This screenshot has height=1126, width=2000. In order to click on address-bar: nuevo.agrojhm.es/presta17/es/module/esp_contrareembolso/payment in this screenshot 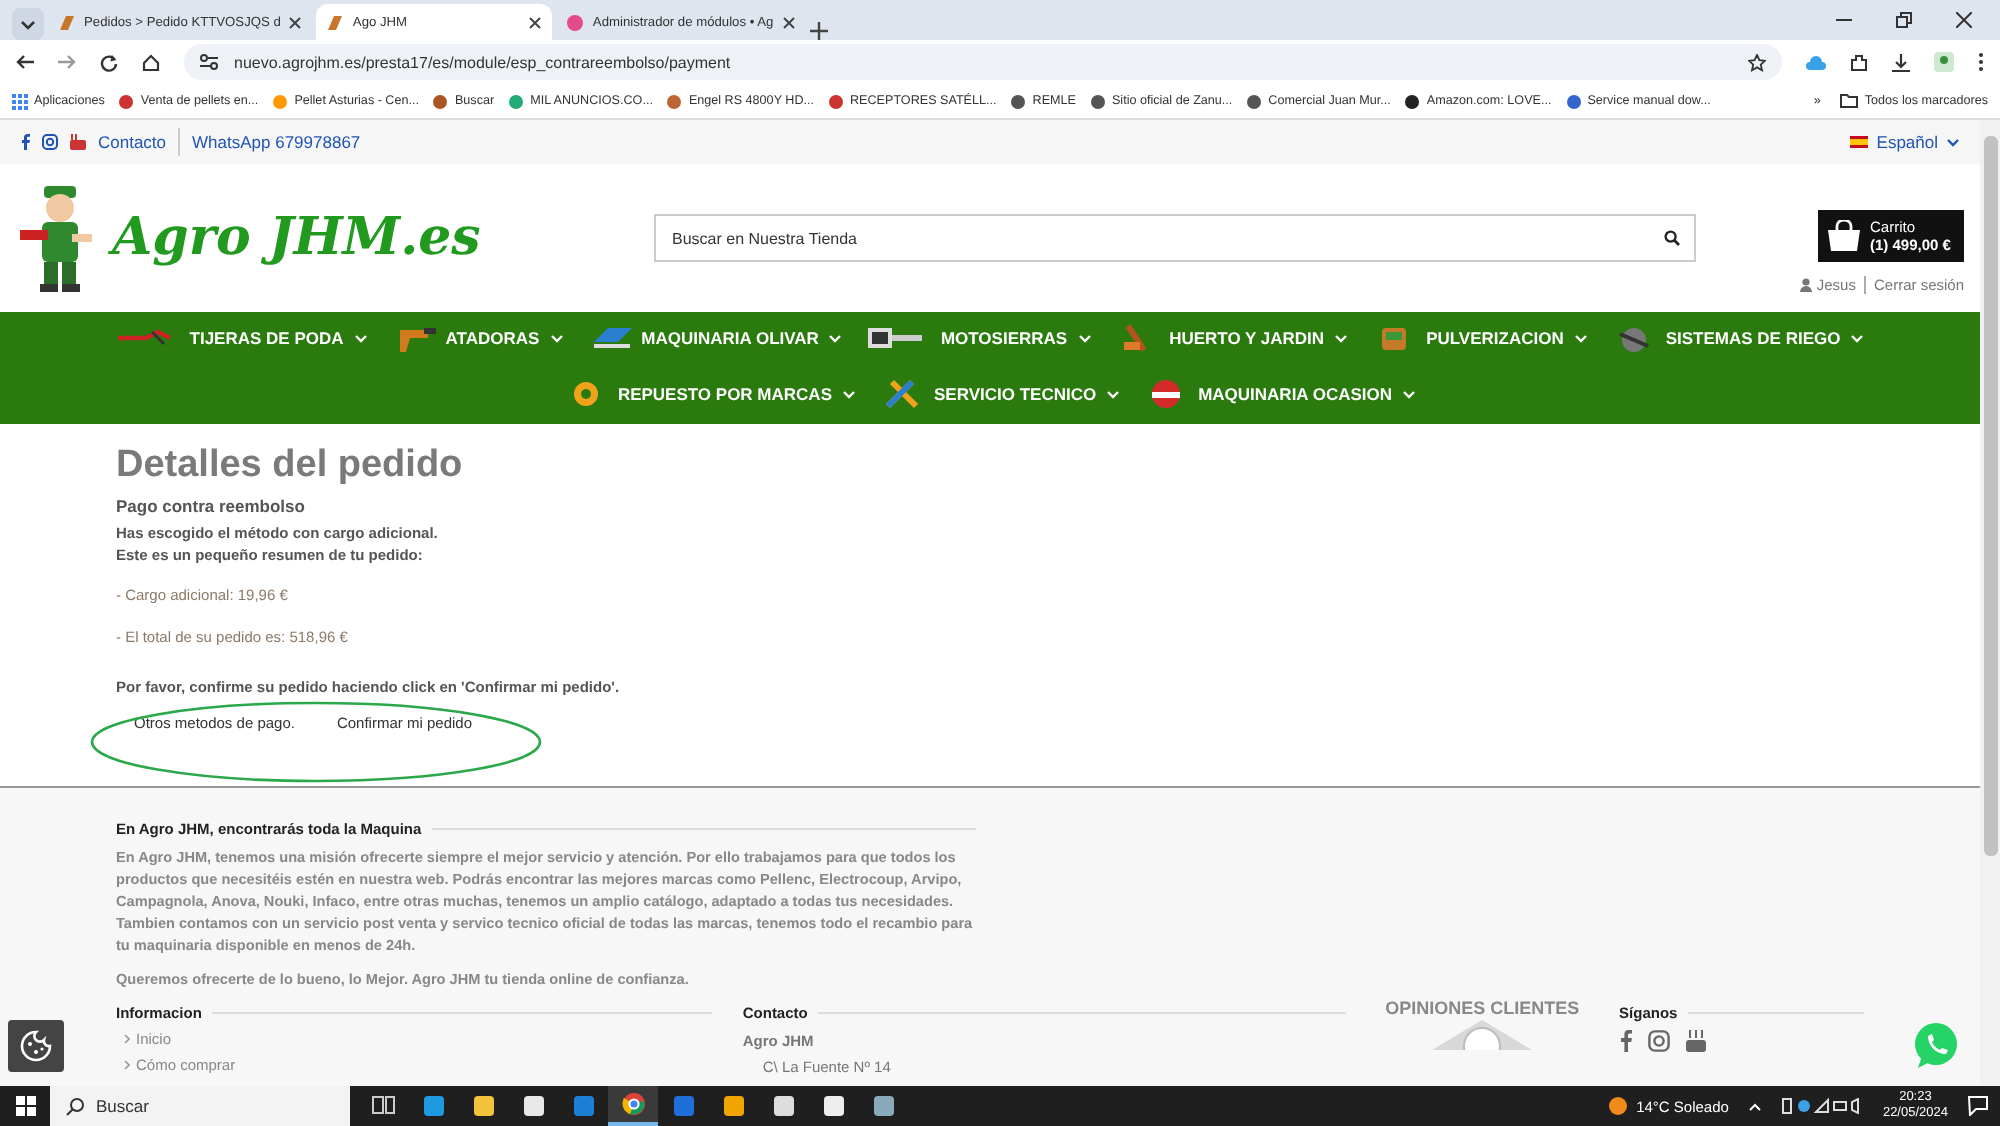, I will do `click(983, 62)`.